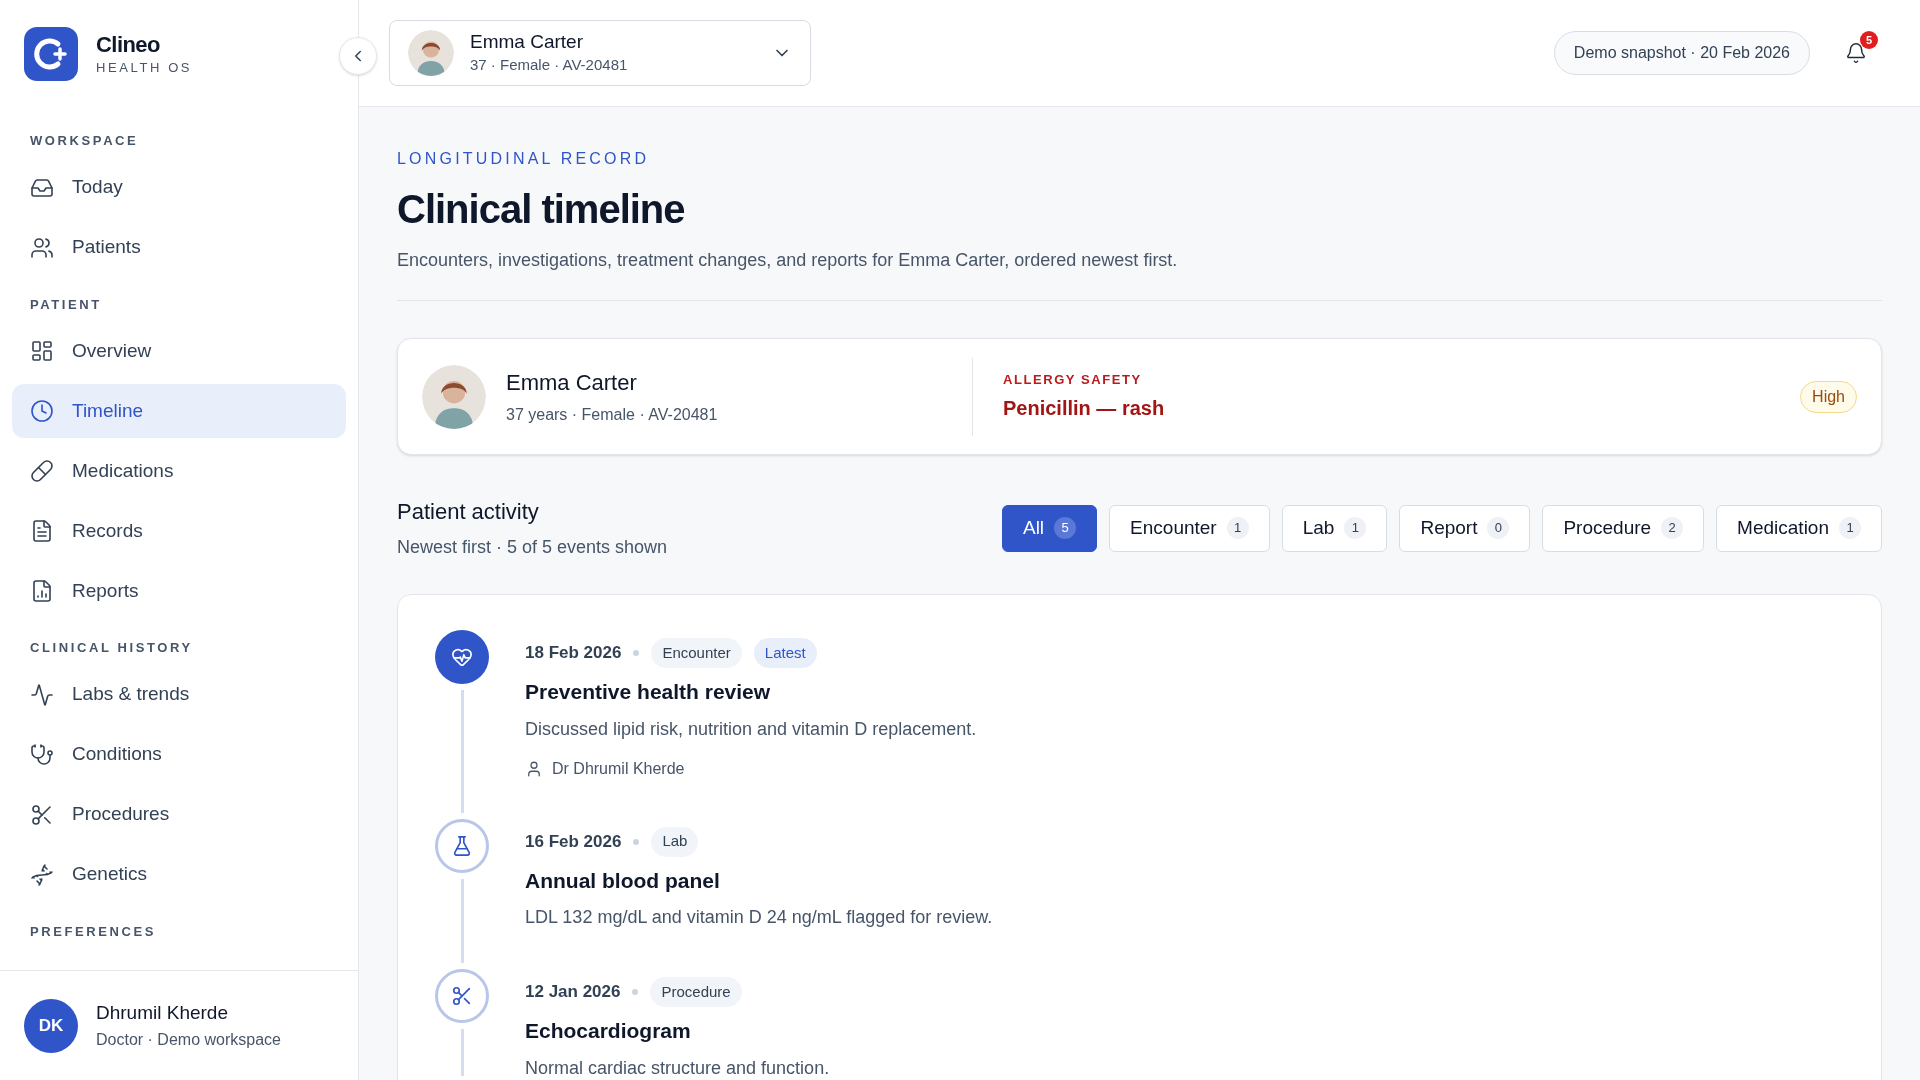 The image size is (1920, 1080). Describe the element at coordinates (1084, 409) in the screenshot. I see `allergy-value: Penicillin — rash` at that location.